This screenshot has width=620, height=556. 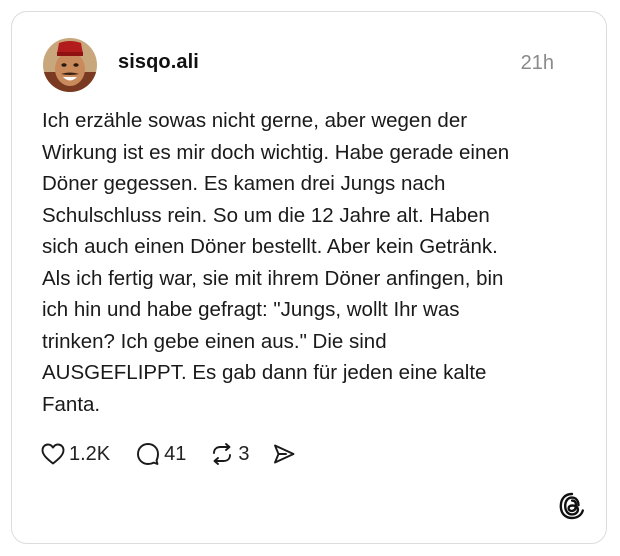 I want to click on threads-logo-icon, so click(x=572, y=506).